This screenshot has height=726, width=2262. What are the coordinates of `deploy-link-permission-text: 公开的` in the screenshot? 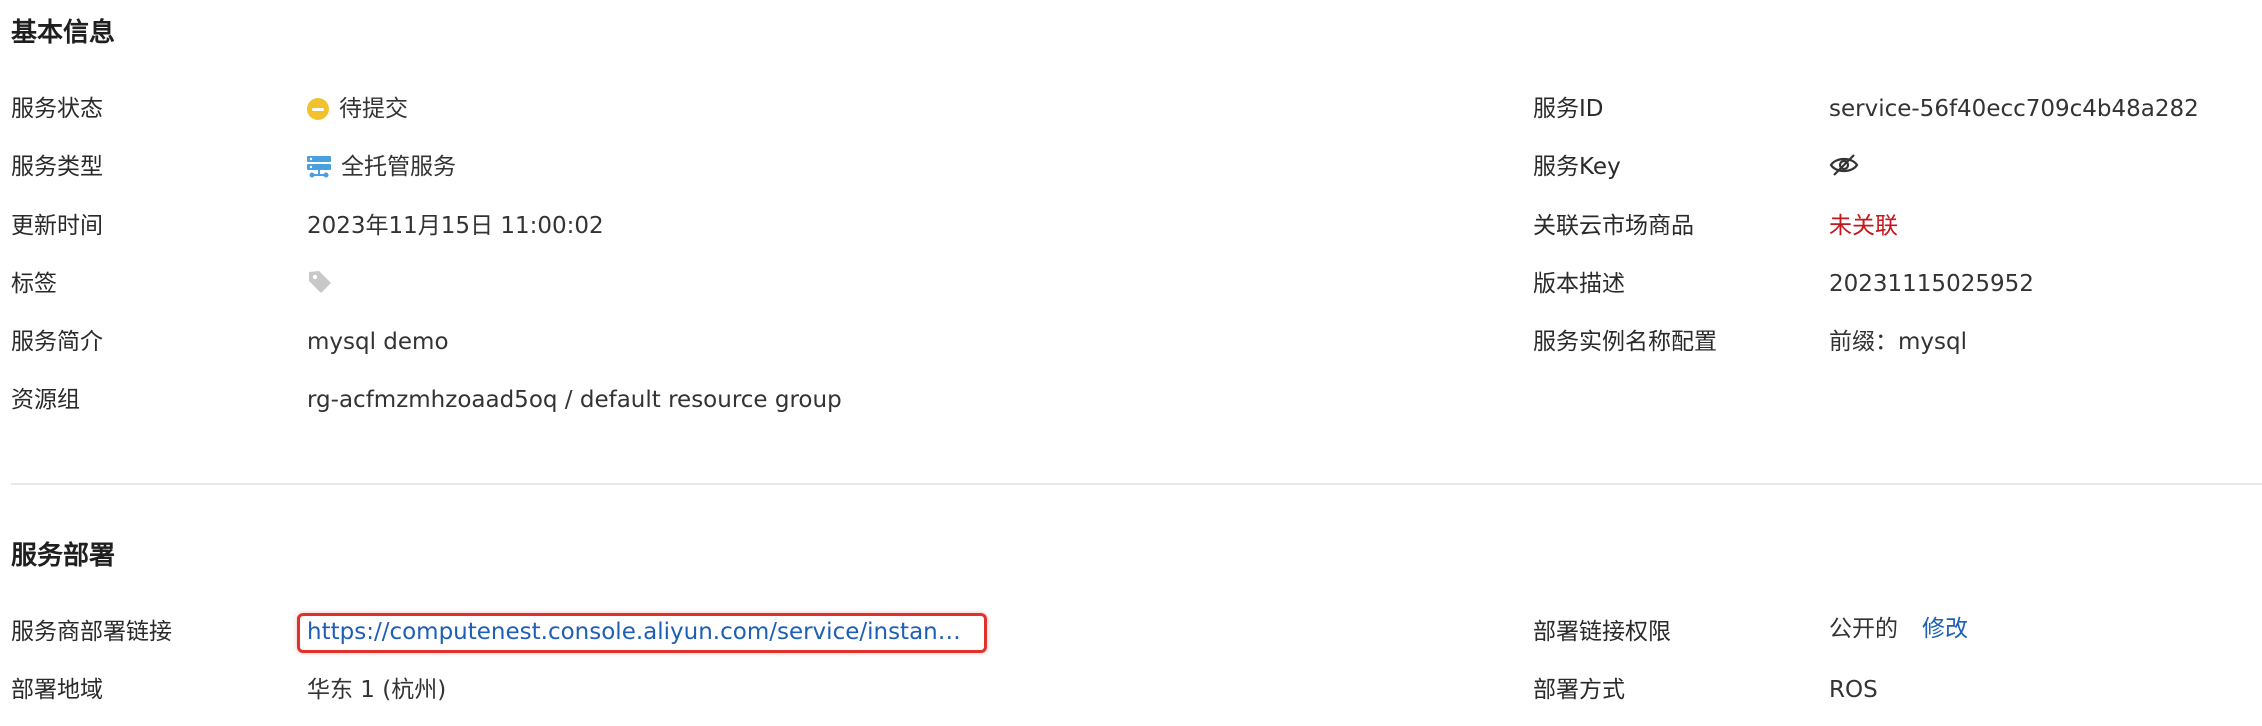 It's located at (1863, 629).